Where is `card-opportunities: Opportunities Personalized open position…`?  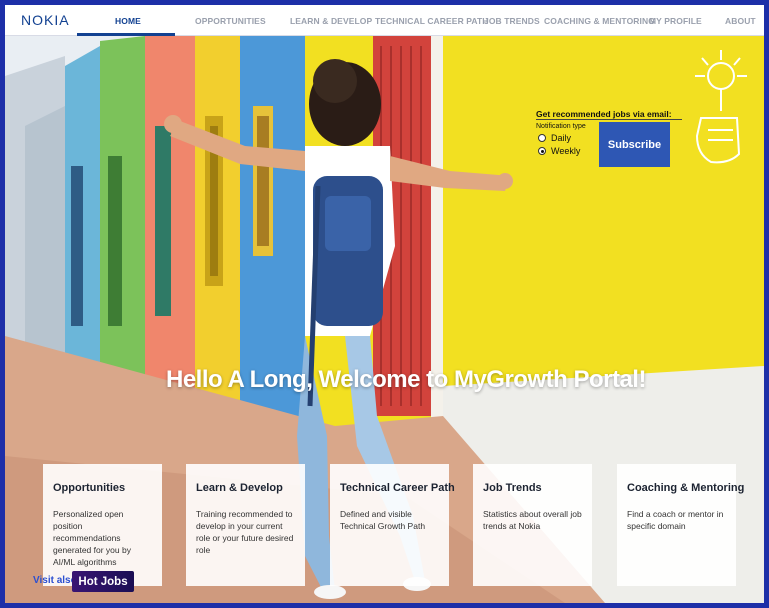
card-opportunities: Opportunities Personalized open position… is located at coordinates (102, 525).